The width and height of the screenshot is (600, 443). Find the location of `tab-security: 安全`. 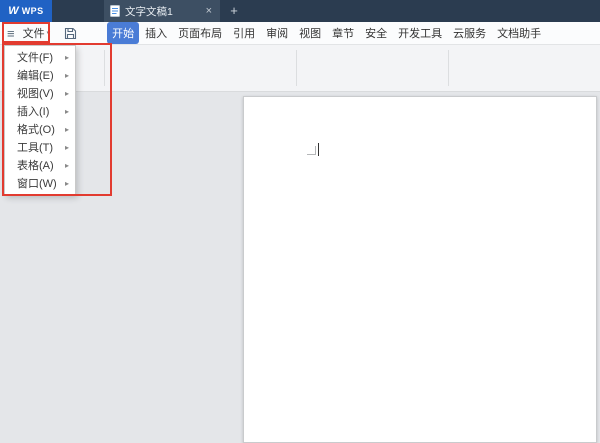

tab-security: 安全 is located at coordinates (376, 33).